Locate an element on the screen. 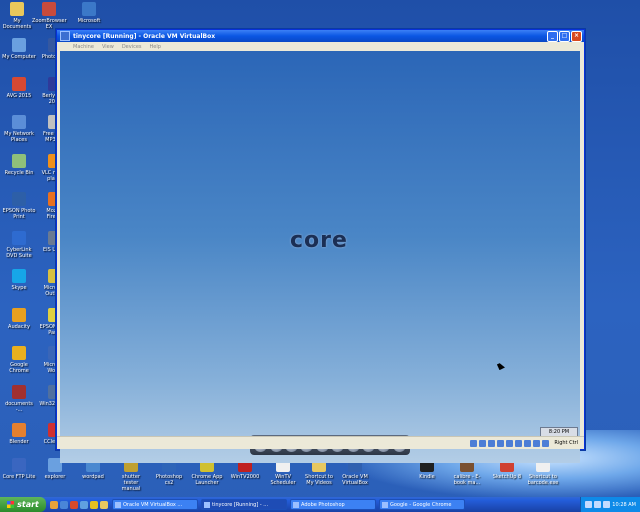 This screenshot has height=512, width=640. desktop-icon-label: Blender is located at coordinates (19, 442).